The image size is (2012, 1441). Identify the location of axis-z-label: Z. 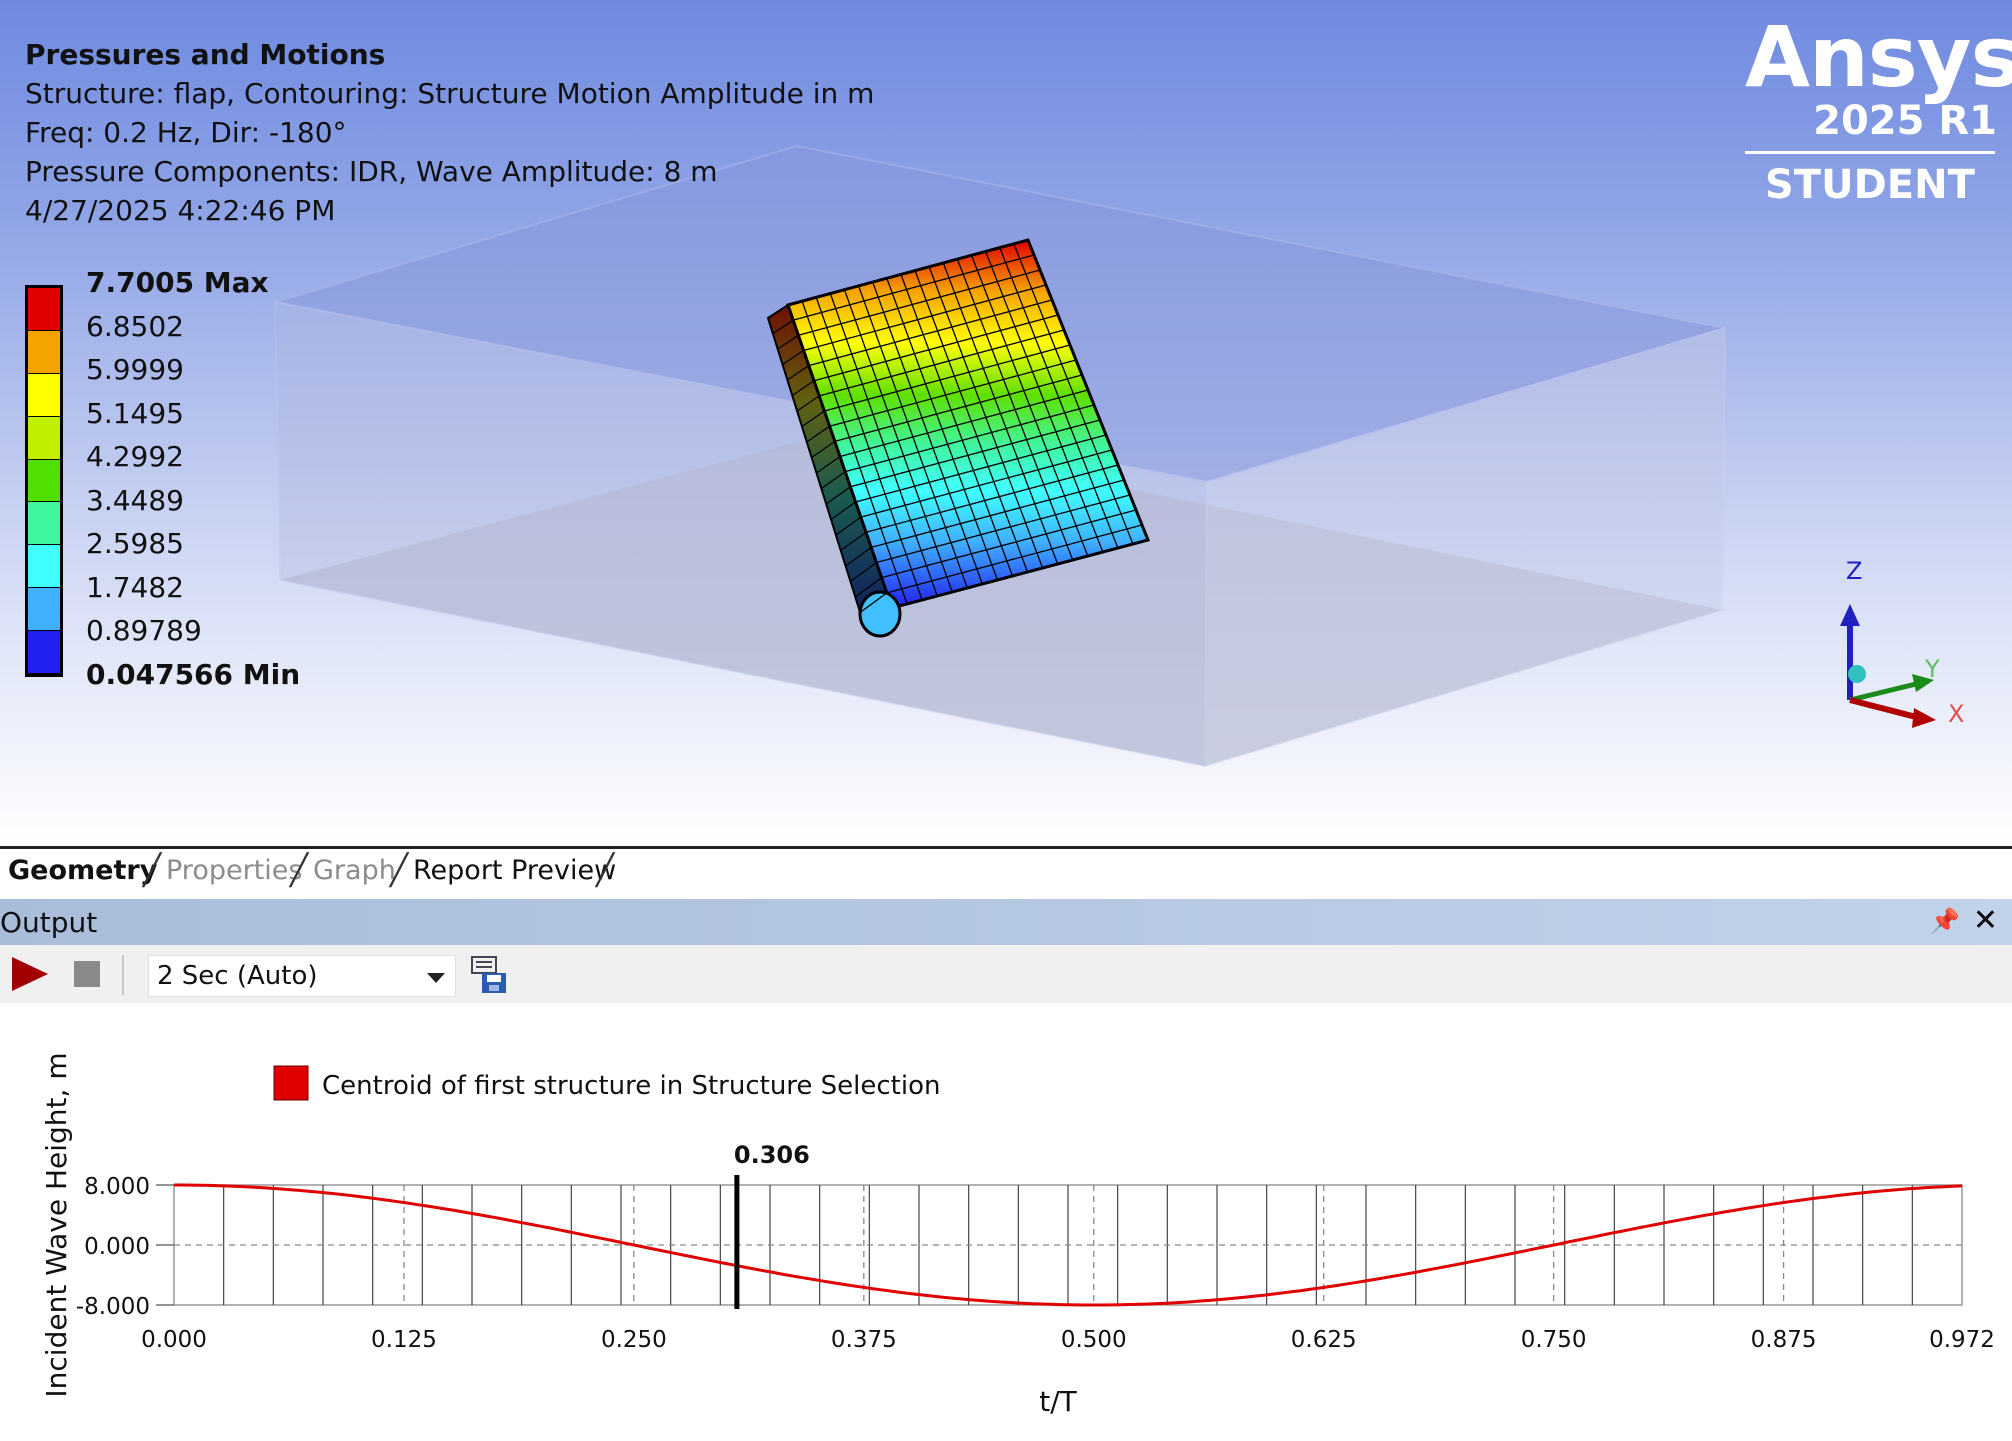
(1854, 571).